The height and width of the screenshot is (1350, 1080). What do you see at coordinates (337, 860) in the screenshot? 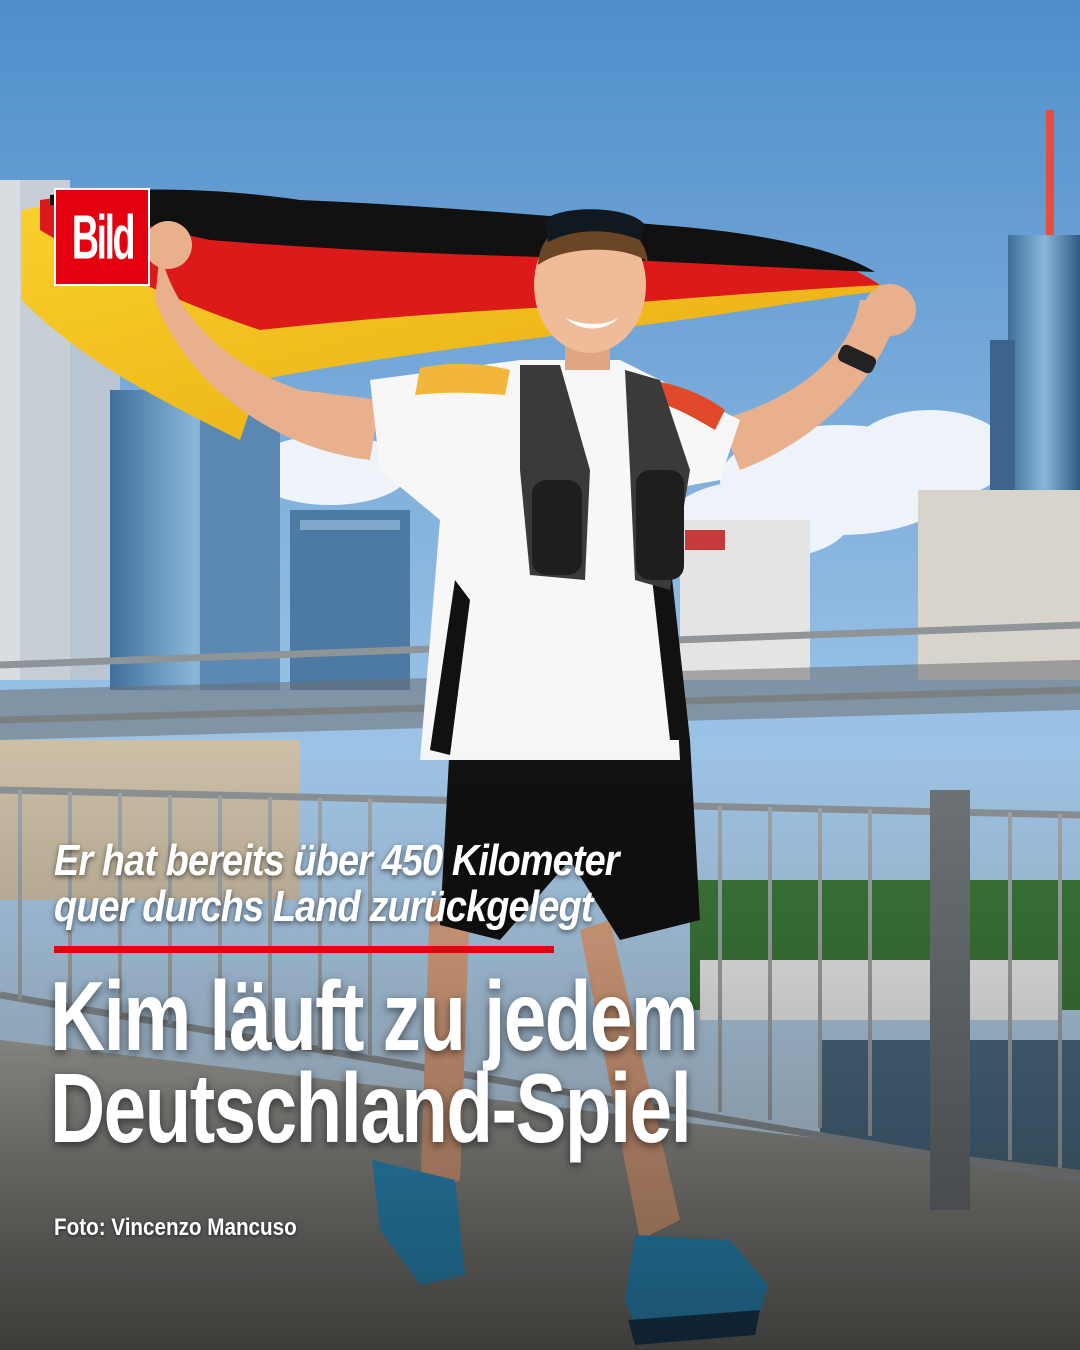
I see `kicker-line-1: Er hat bereits über 450 Kilometer` at bounding box center [337, 860].